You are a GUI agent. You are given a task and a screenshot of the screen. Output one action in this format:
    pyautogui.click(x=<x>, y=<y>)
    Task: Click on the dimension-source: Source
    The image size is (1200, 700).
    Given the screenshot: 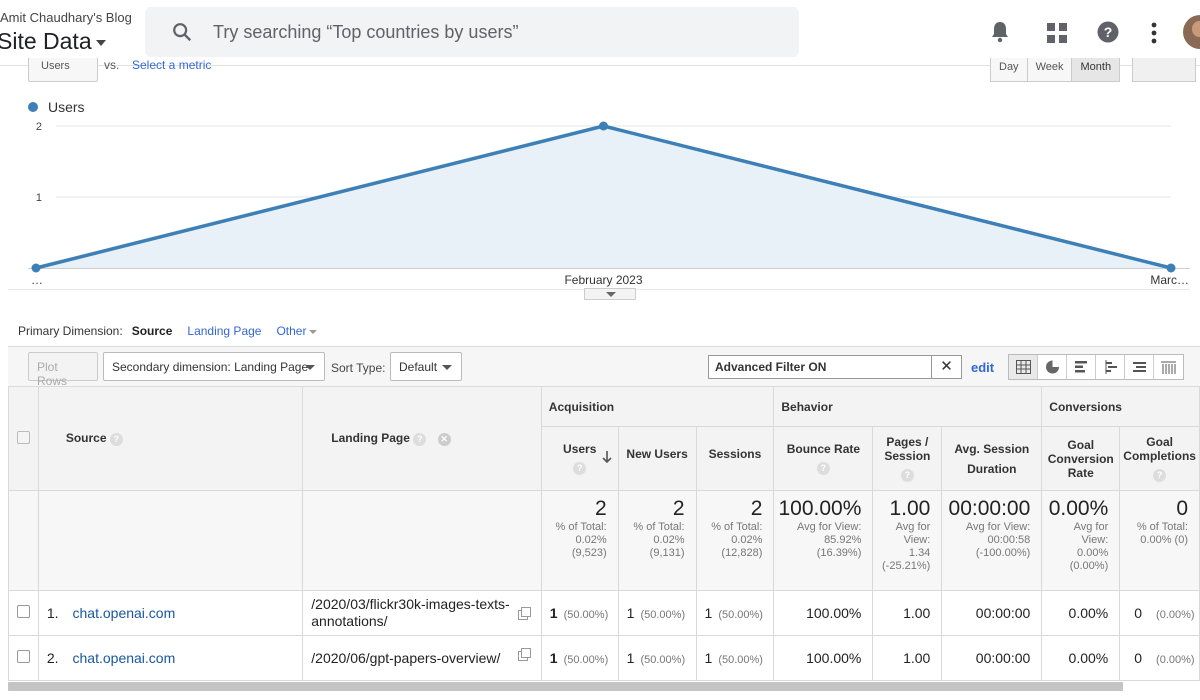 What is the action you would take?
    pyautogui.click(x=152, y=331)
    